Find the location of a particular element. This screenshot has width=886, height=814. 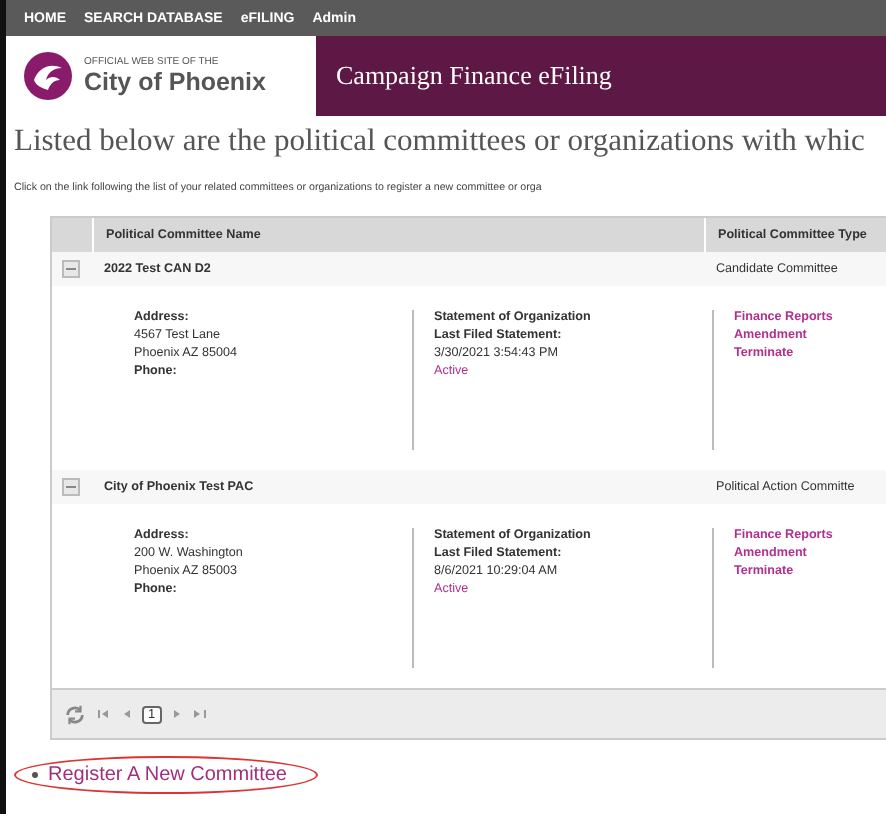

logo-title: City of Phoenix is located at coordinates (175, 82).